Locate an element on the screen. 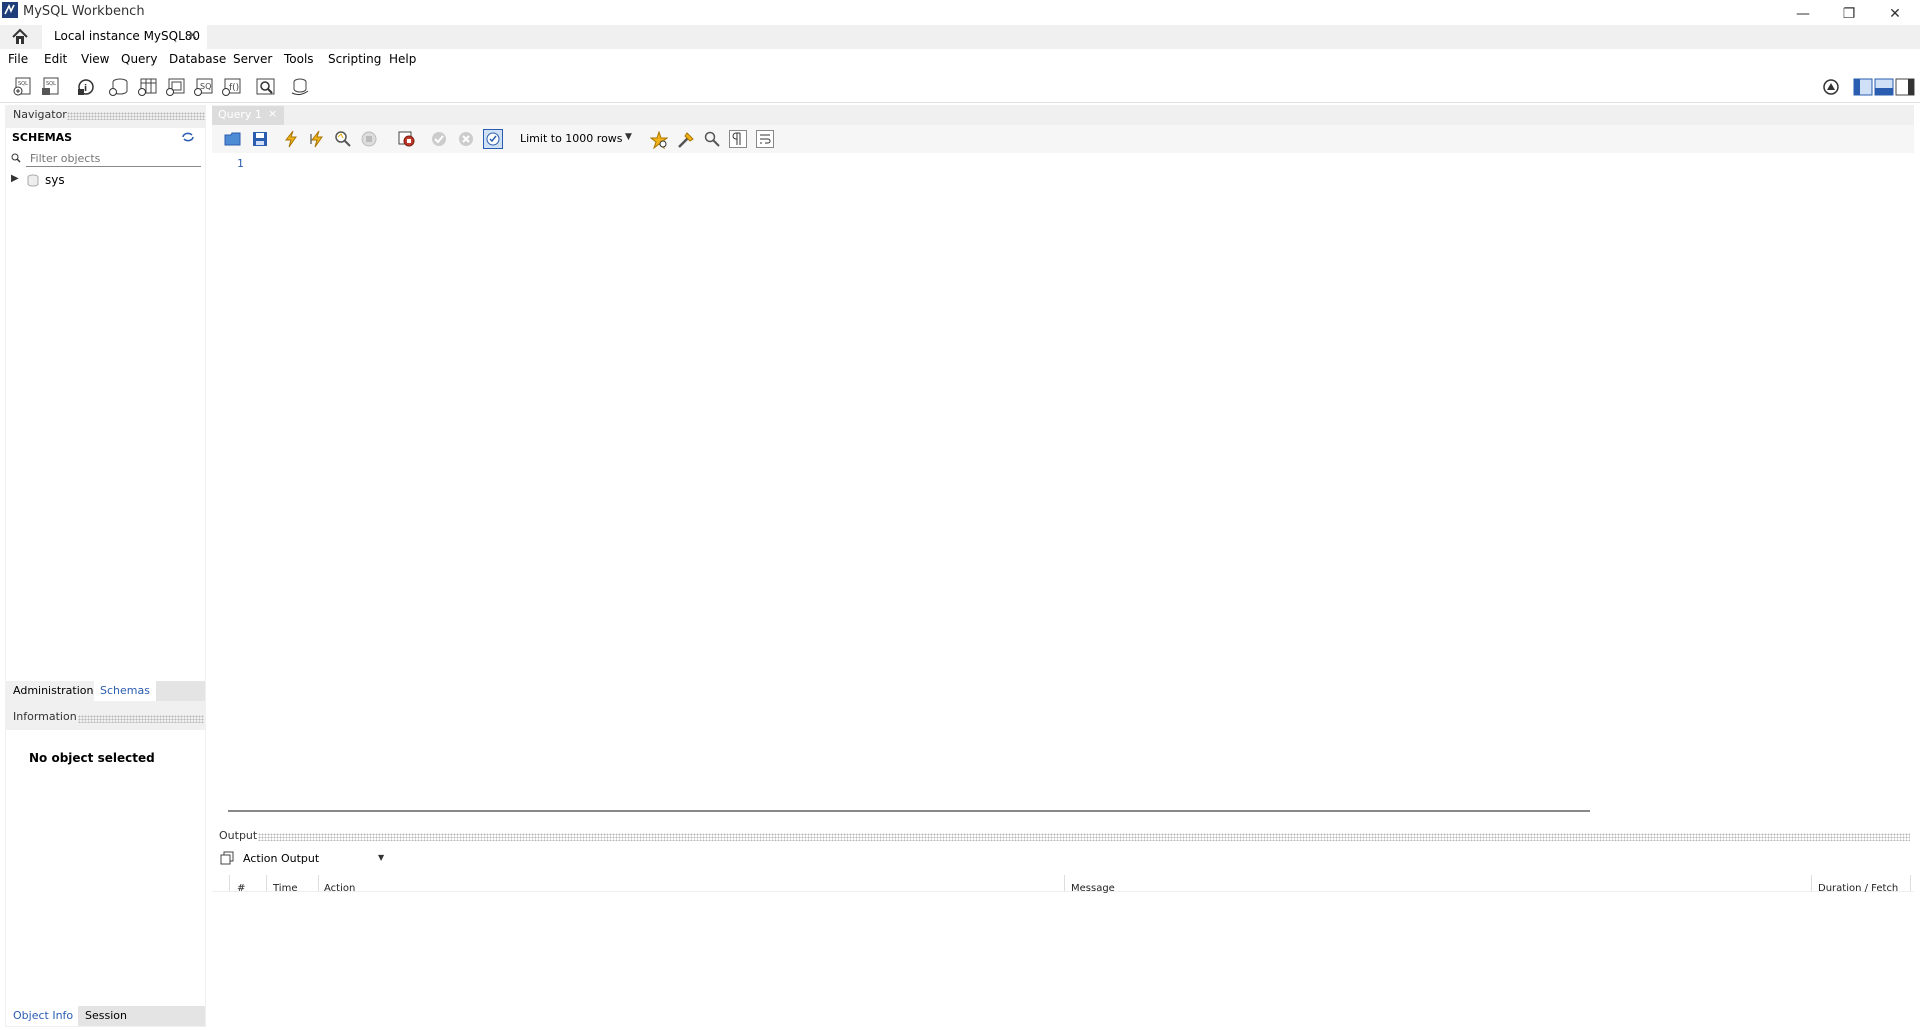  output-dropdown-icon: ▼ is located at coordinates (381, 857).